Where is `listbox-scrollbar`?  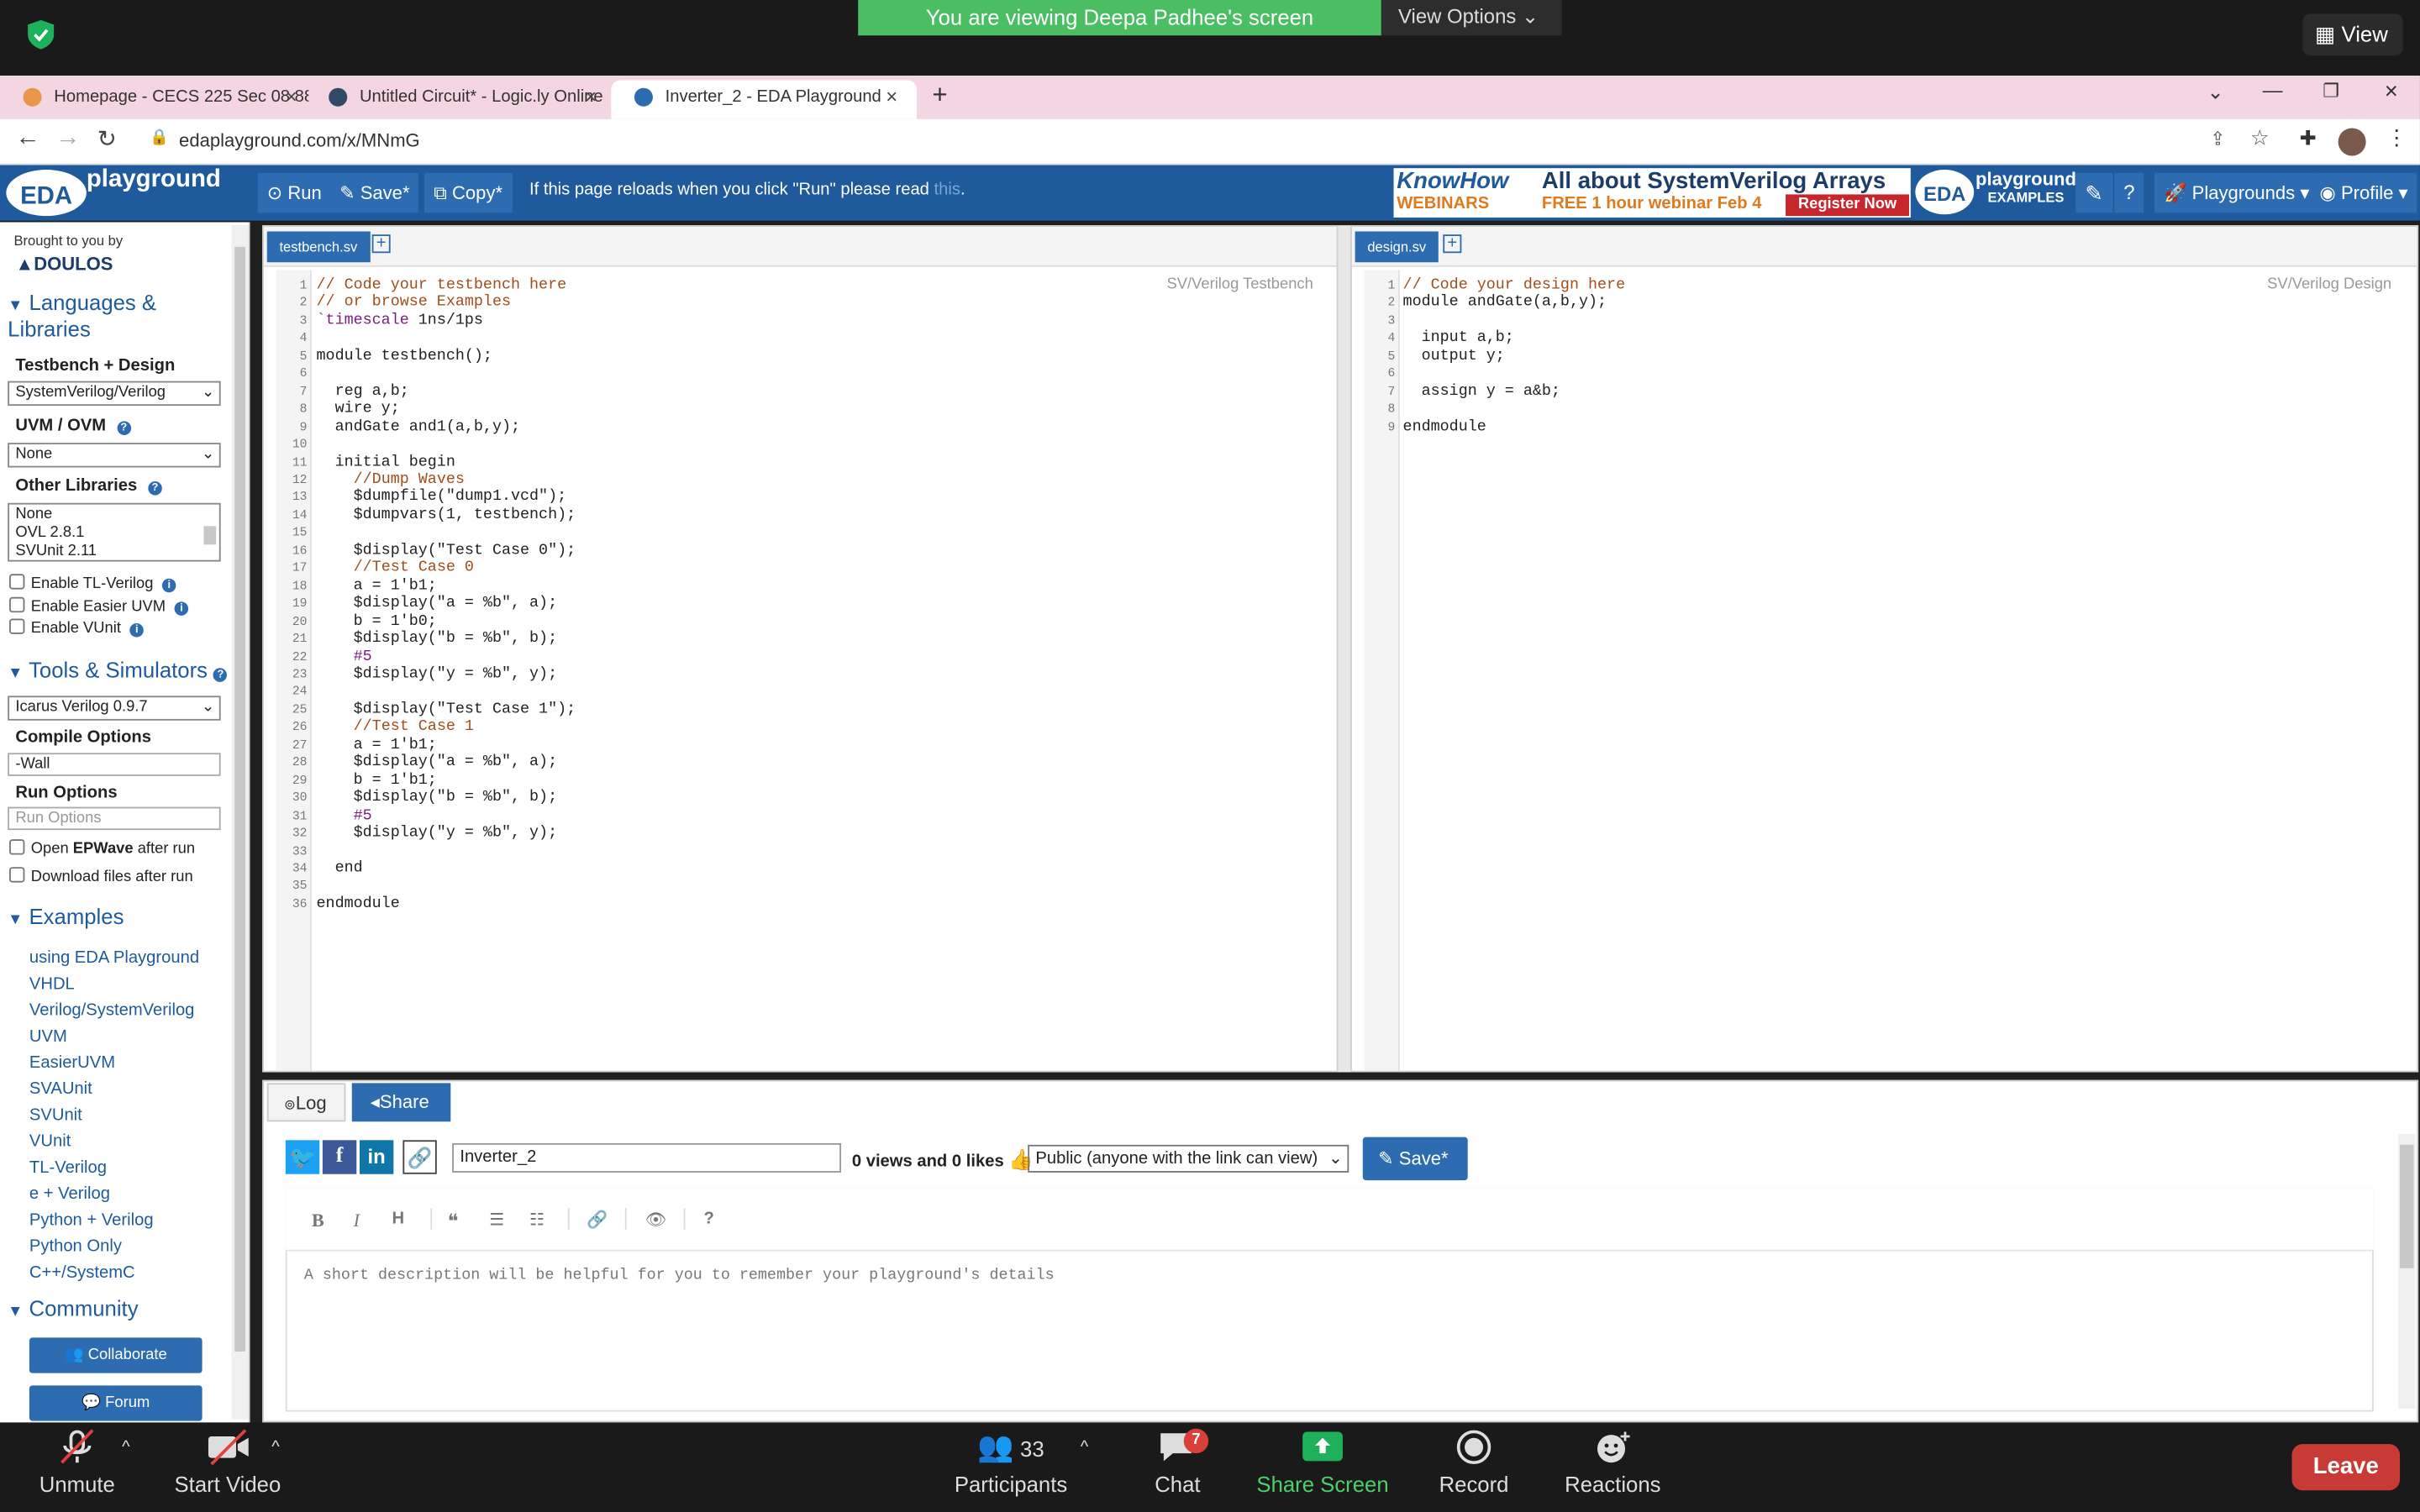
listbox-scrollbar is located at coordinates (210, 535).